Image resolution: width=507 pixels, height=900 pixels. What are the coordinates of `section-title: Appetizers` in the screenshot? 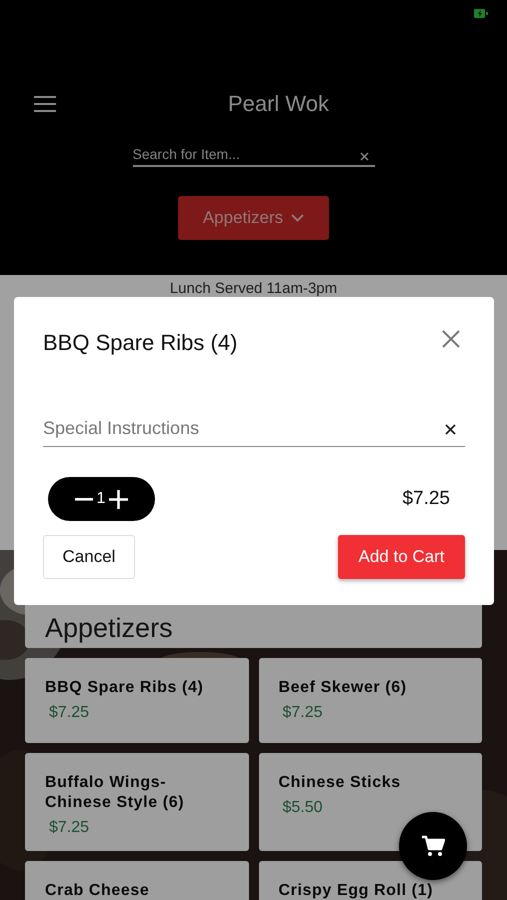 It's located at (109, 628).